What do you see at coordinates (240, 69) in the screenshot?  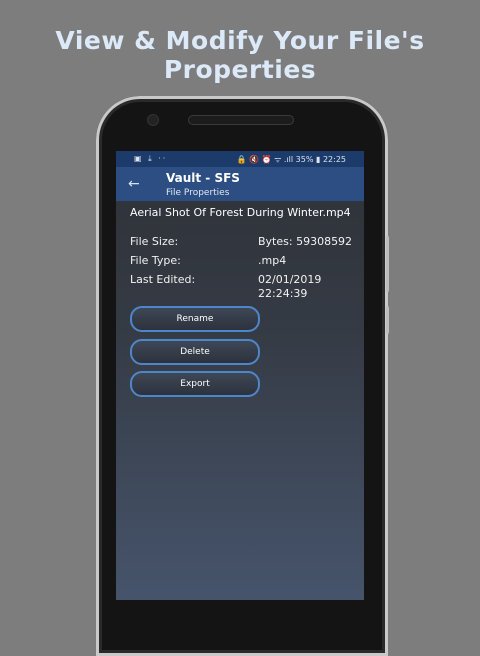 I see `promo-headline-line2: Properties` at bounding box center [240, 69].